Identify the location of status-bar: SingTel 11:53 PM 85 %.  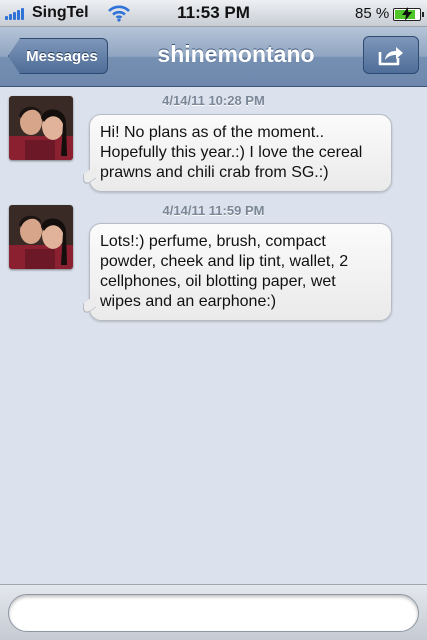
(213, 13).